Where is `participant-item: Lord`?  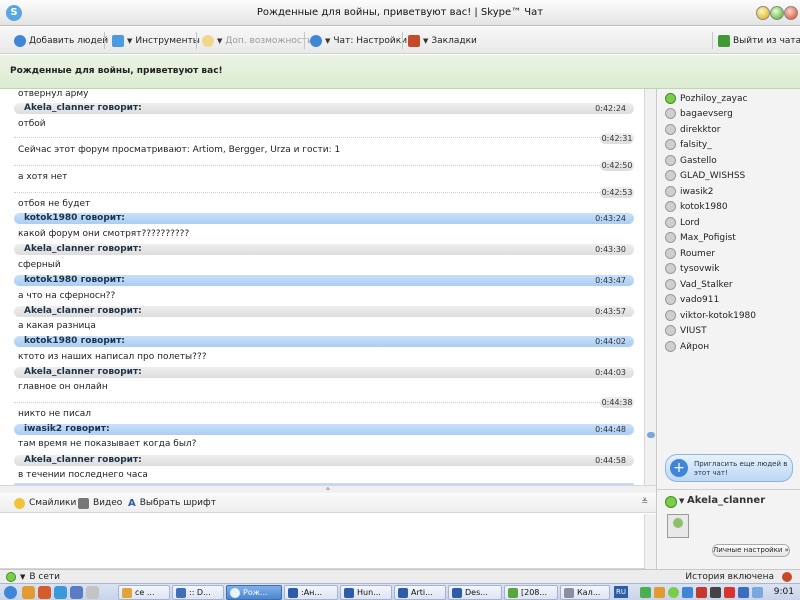 participant-item: Lord is located at coordinates (682, 222).